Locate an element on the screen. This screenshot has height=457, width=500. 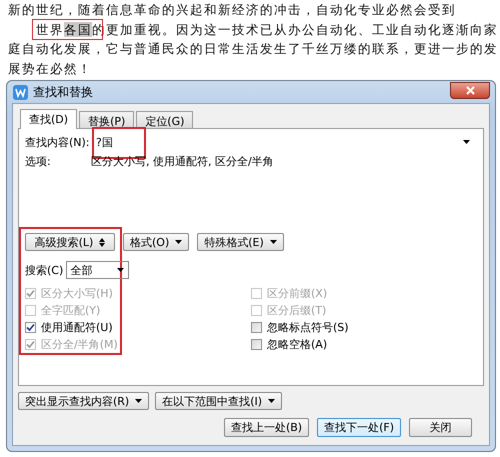
tab: 替换(P) is located at coordinates (106, 119).